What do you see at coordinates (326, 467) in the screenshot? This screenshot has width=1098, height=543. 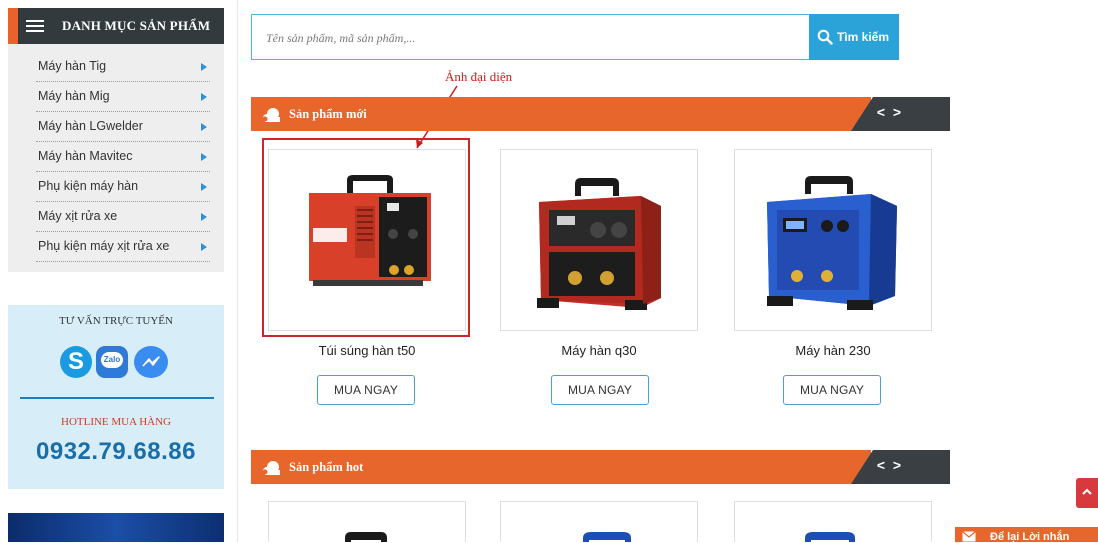 I see `section-title: Sản phẩm hot` at bounding box center [326, 467].